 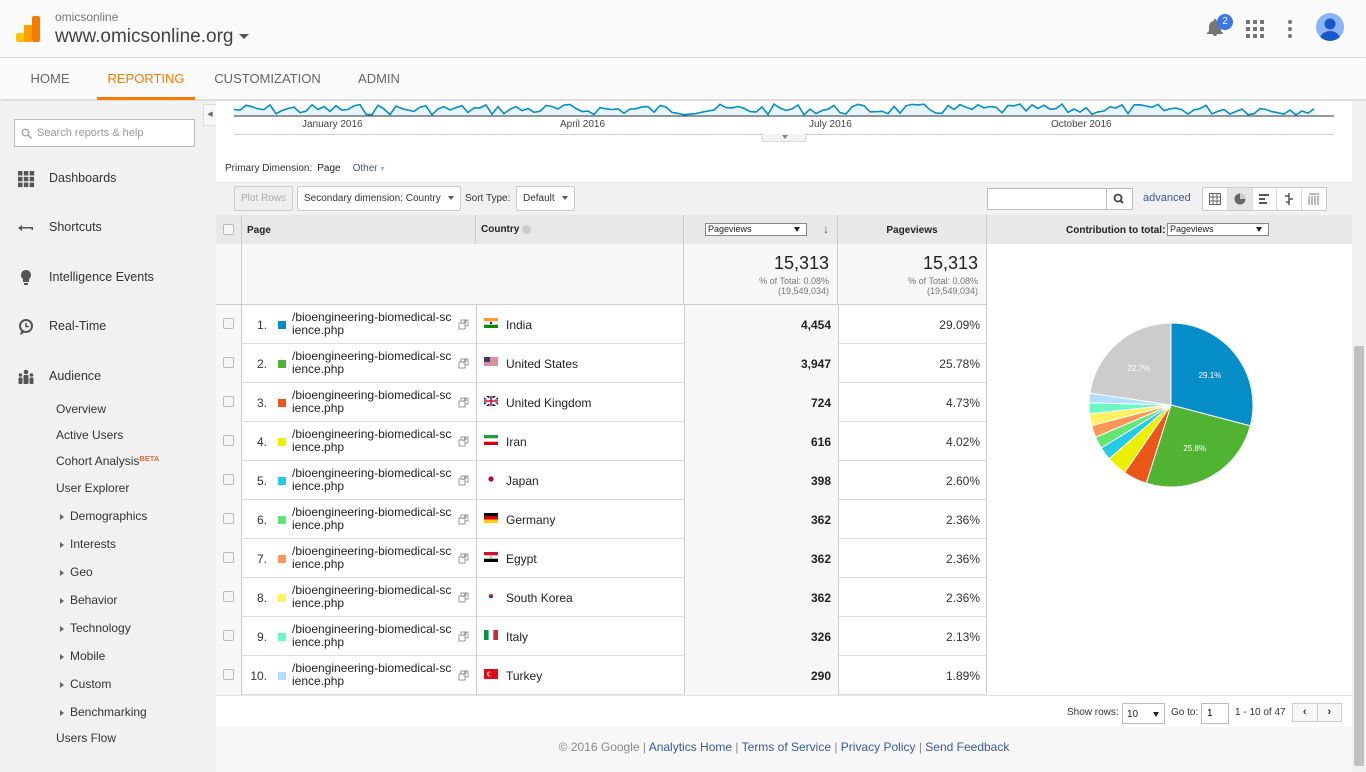 What do you see at coordinates (86, 600) in the screenshot?
I see `sidebar-subitem-behavior: Behavior` at bounding box center [86, 600].